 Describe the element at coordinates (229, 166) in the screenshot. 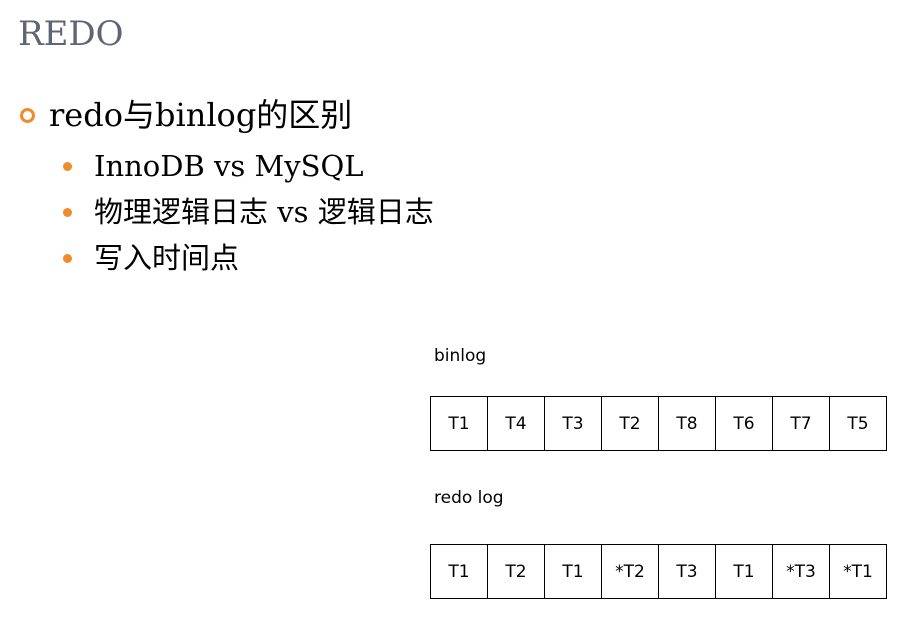

I see `sub-bullet-text: InnoDB vs MySQL` at that location.